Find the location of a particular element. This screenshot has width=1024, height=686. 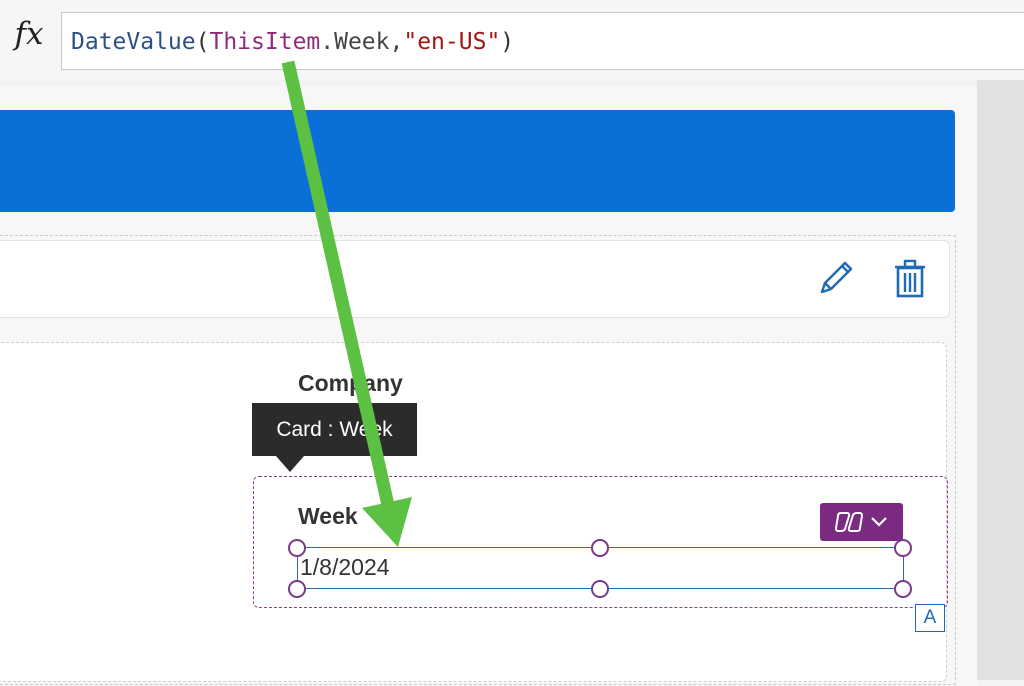

resize-handle-bottom-right is located at coordinates (903, 589).